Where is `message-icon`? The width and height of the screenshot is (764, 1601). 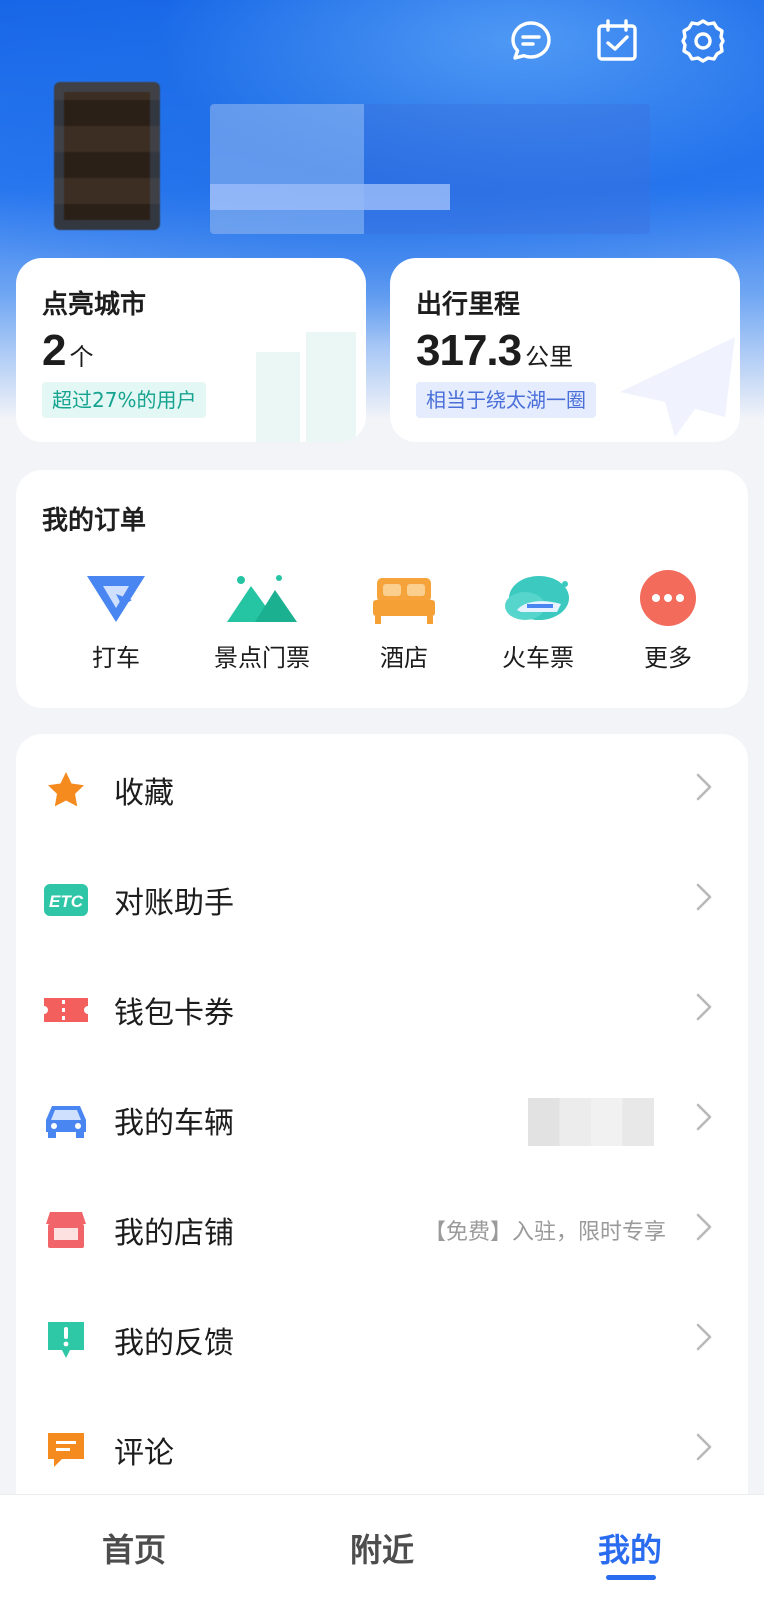
message-icon is located at coordinates (531, 41).